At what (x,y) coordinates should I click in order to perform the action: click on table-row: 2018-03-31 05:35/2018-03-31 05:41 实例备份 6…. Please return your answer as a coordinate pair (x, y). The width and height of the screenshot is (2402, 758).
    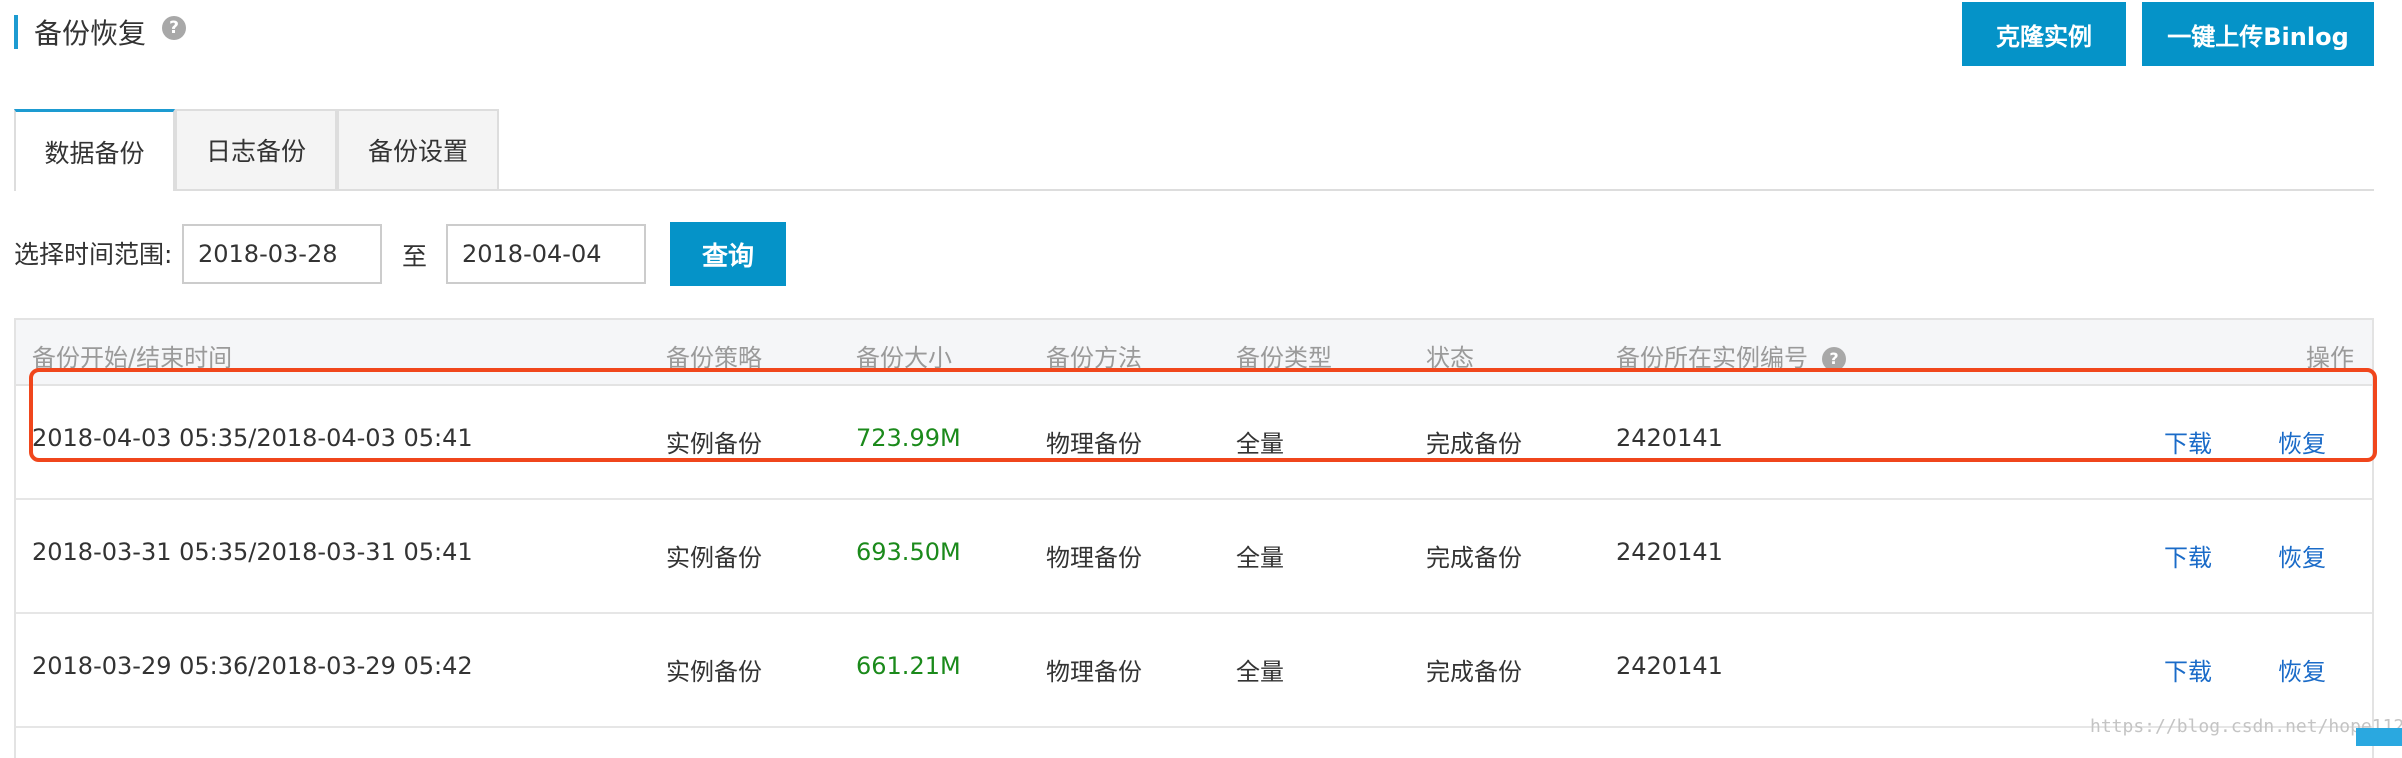
    Looking at the image, I should click on (1194, 557).